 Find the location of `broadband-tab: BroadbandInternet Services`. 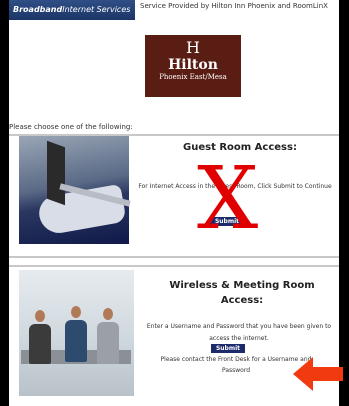

broadband-tab: BroadbandInternet Services is located at coordinates (72, 10).